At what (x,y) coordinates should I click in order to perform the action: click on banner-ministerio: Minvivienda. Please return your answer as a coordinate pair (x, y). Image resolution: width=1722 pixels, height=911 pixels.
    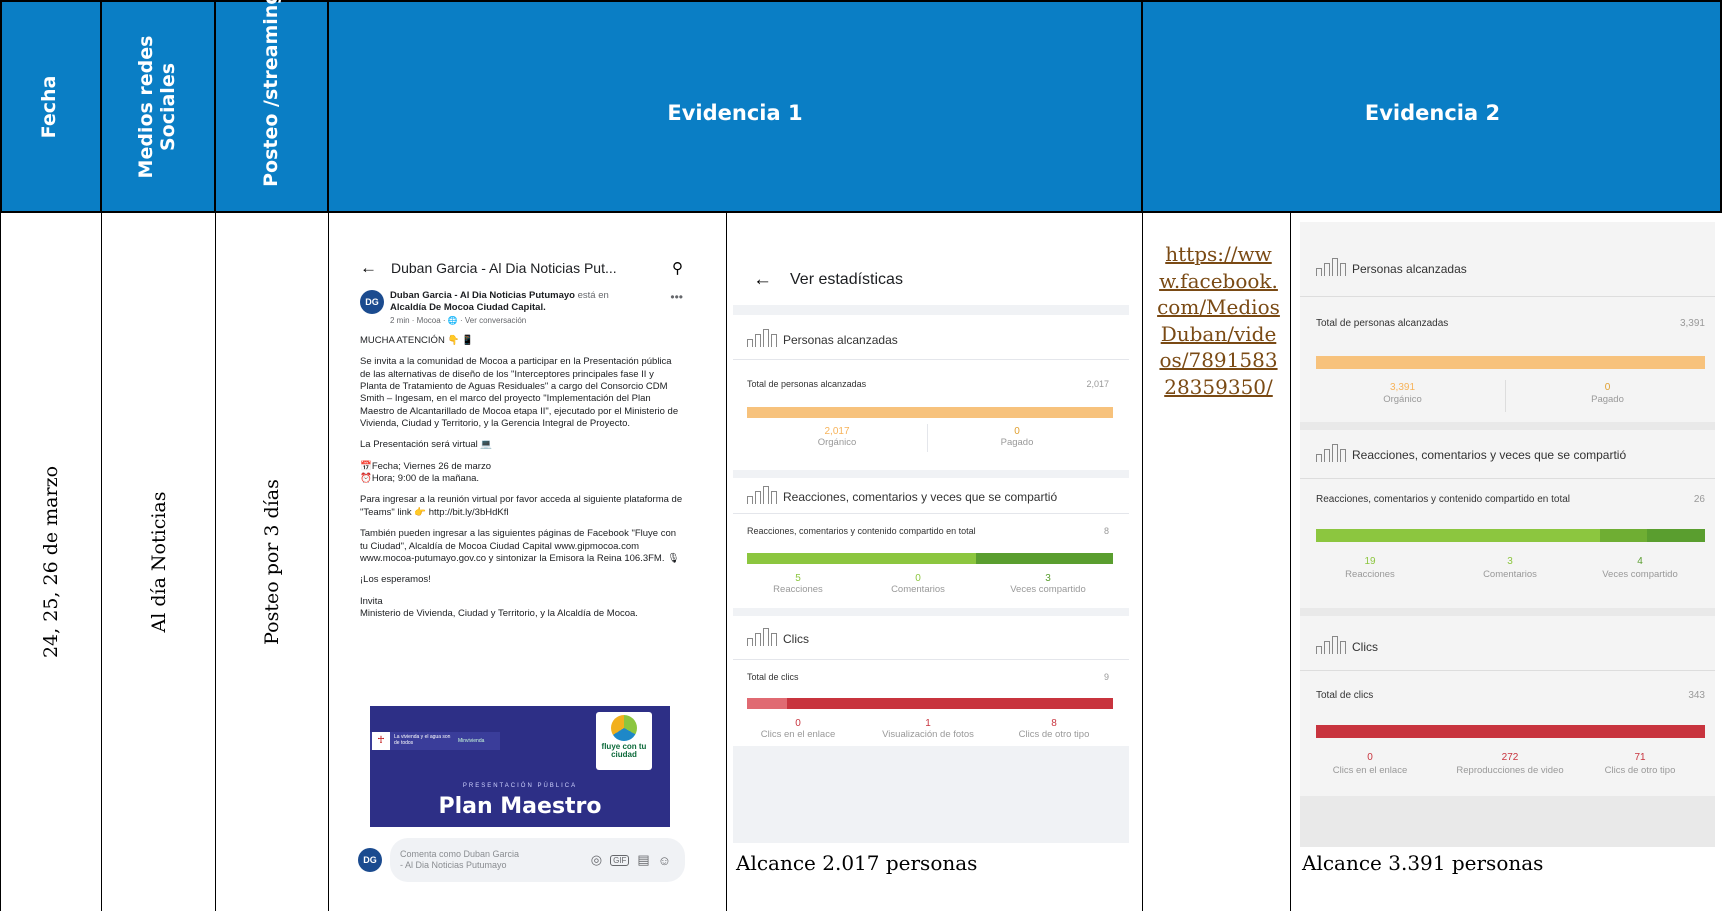
    Looking at the image, I should click on (471, 741).